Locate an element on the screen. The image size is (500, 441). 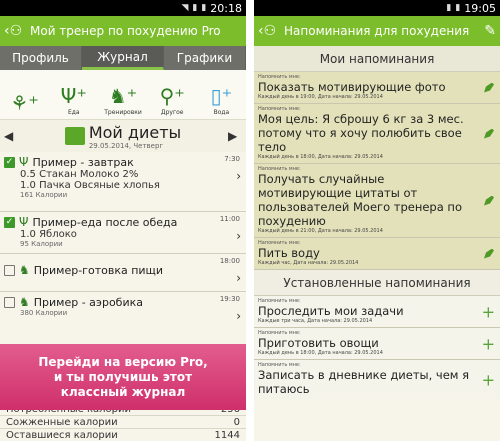
add-reminder-icon: ✎ is located at coordinates (490, 31).